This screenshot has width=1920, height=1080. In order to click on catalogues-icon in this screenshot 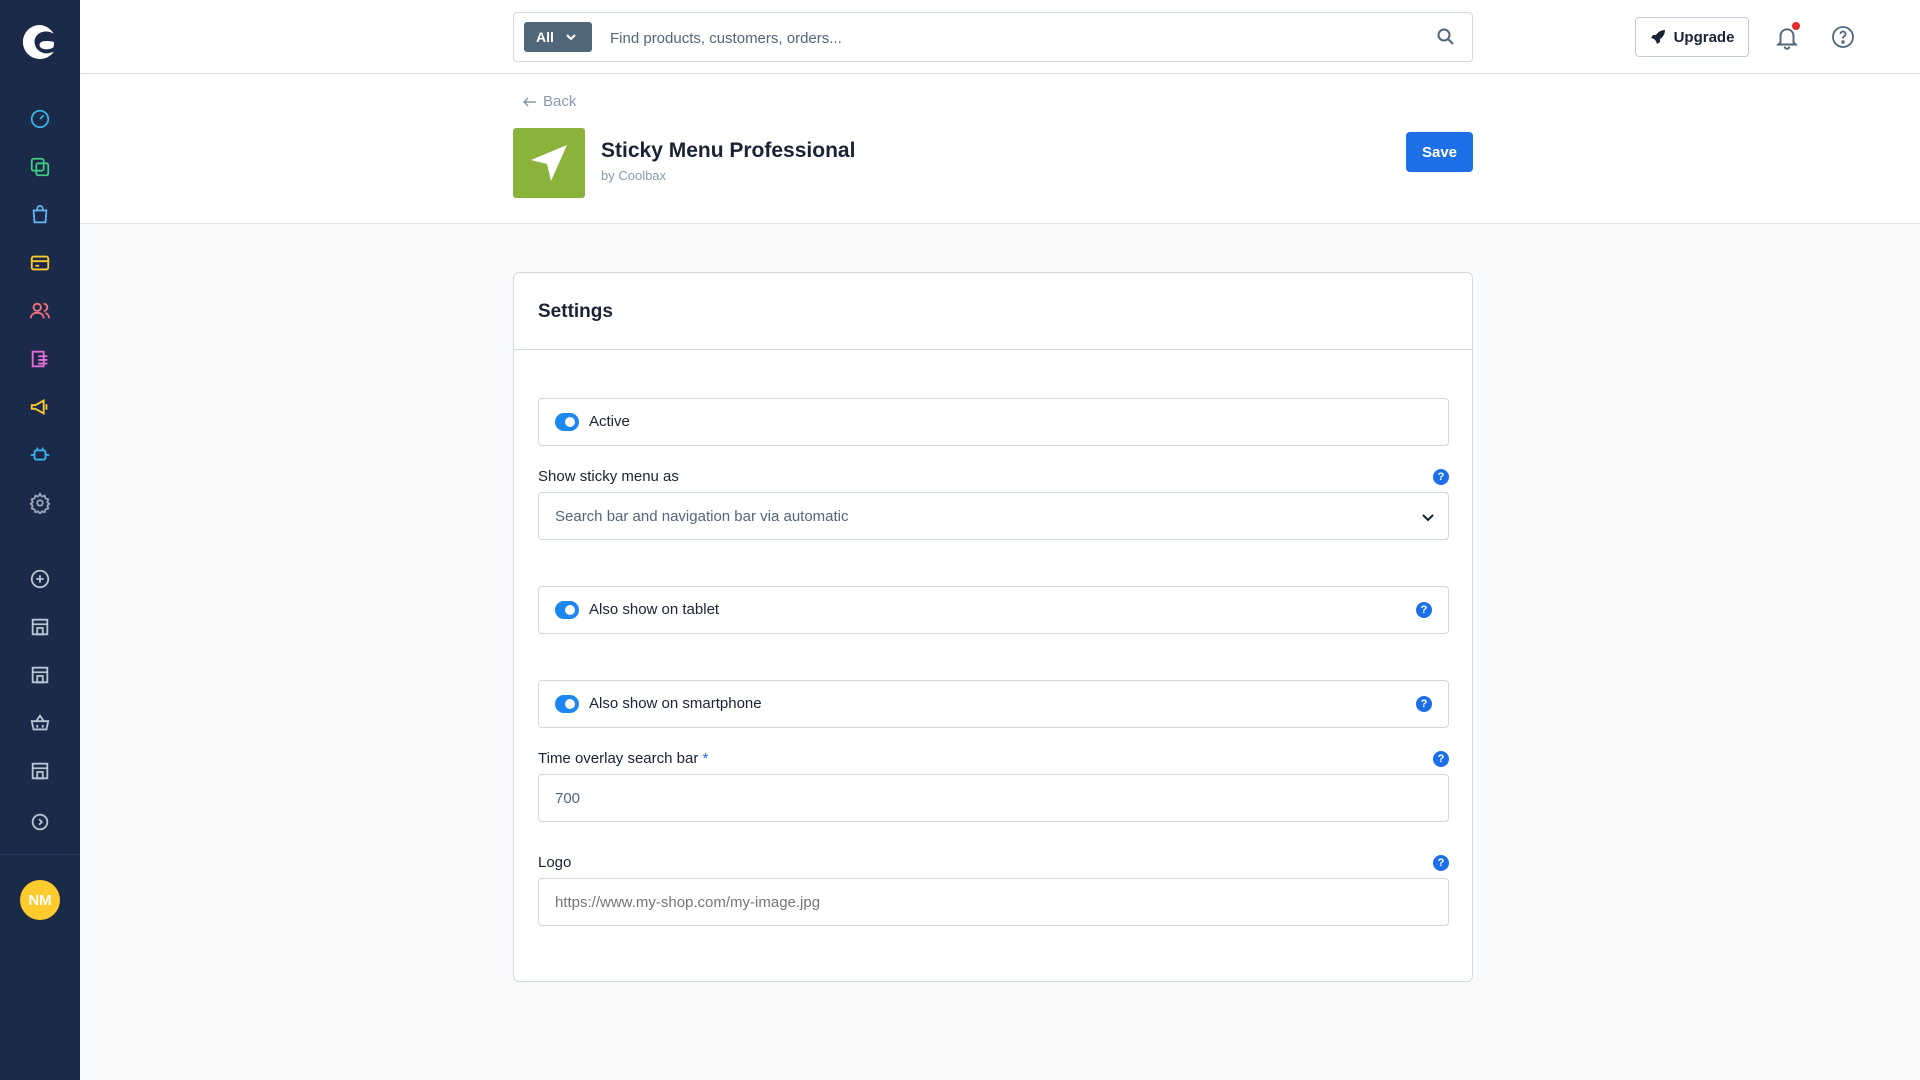, I will do `click(40, 167)`.